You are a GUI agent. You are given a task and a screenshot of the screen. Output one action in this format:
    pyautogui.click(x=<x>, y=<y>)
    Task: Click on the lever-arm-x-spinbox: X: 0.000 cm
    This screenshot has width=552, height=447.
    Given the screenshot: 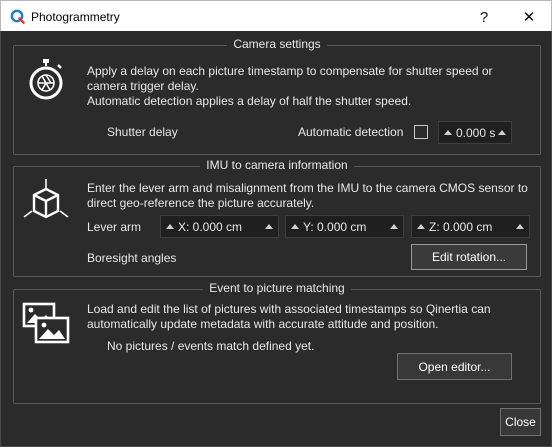 What is the action you would take?
    pyautogui.click(x=219, y=226)
    